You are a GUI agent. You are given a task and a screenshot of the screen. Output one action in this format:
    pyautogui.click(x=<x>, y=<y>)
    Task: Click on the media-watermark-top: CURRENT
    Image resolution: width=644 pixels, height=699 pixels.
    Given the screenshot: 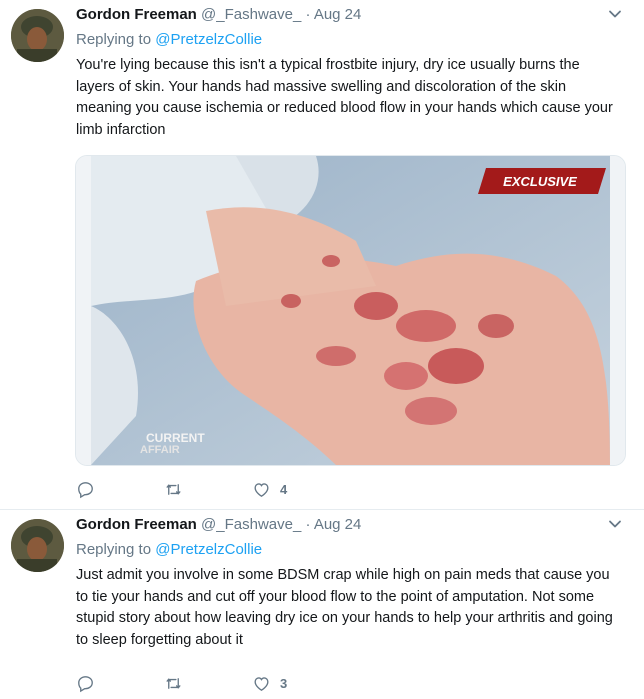 What is the action you would take?
    pyautogui.click(x=175, y=438)
    